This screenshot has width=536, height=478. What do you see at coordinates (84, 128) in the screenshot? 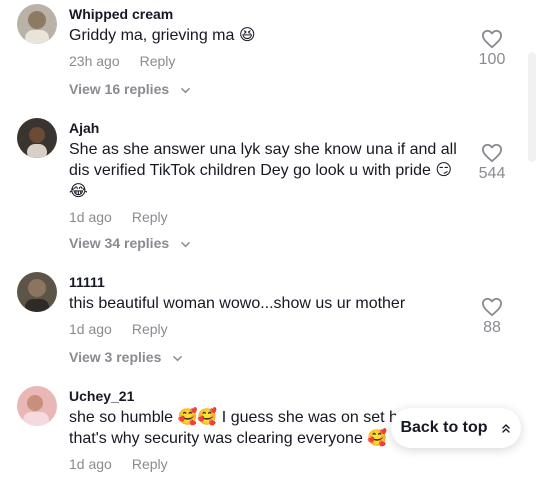
I see `comment-username: Ajah` at bounding box center [84, 128].